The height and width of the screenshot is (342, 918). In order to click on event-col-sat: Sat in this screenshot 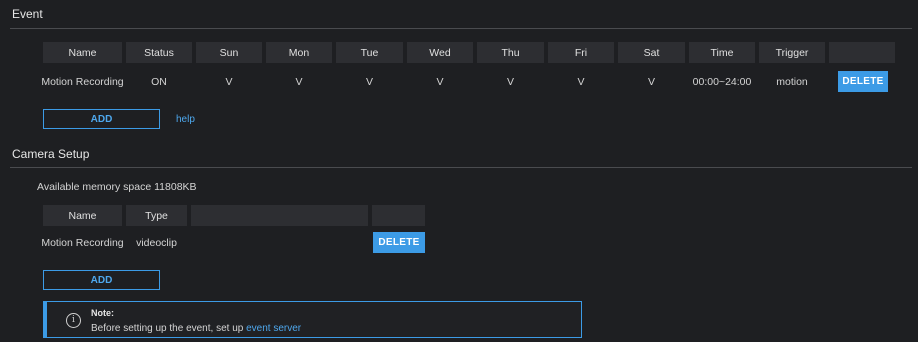, I will do `click(651, 52)`.